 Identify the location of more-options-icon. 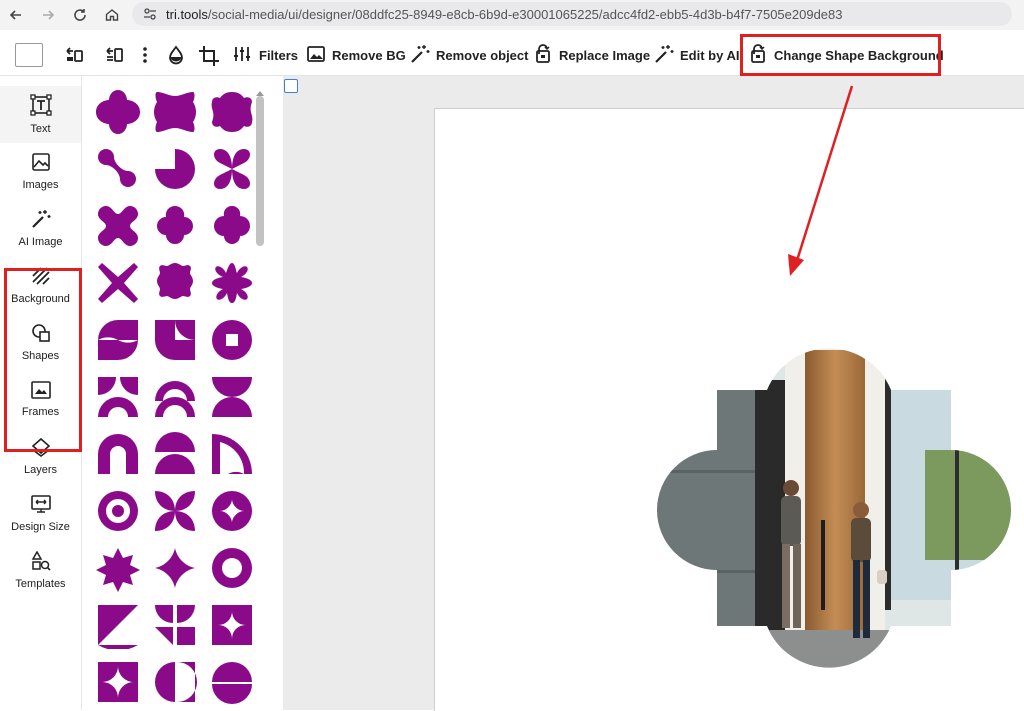
(145, 57).